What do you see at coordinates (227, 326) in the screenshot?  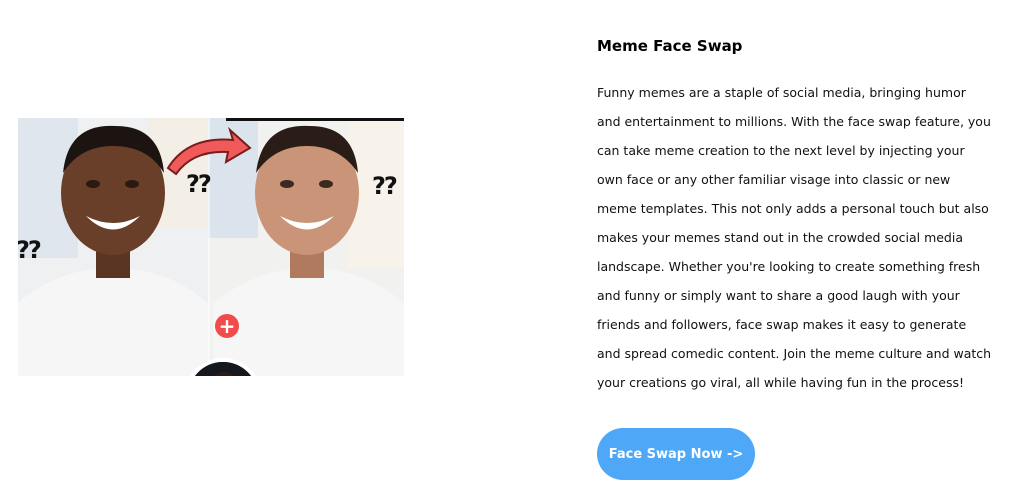 I see `plus-icon: +` at bounding box center [227, 326].